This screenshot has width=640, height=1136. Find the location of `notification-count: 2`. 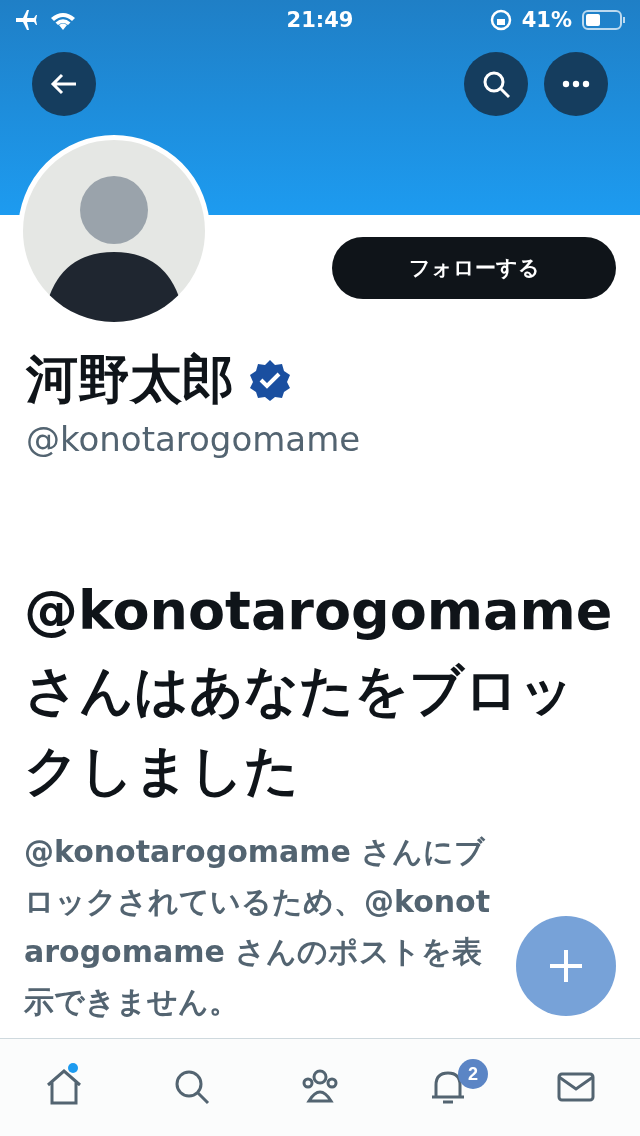

notification-count: 2 is located at coordinates (473, 1074).